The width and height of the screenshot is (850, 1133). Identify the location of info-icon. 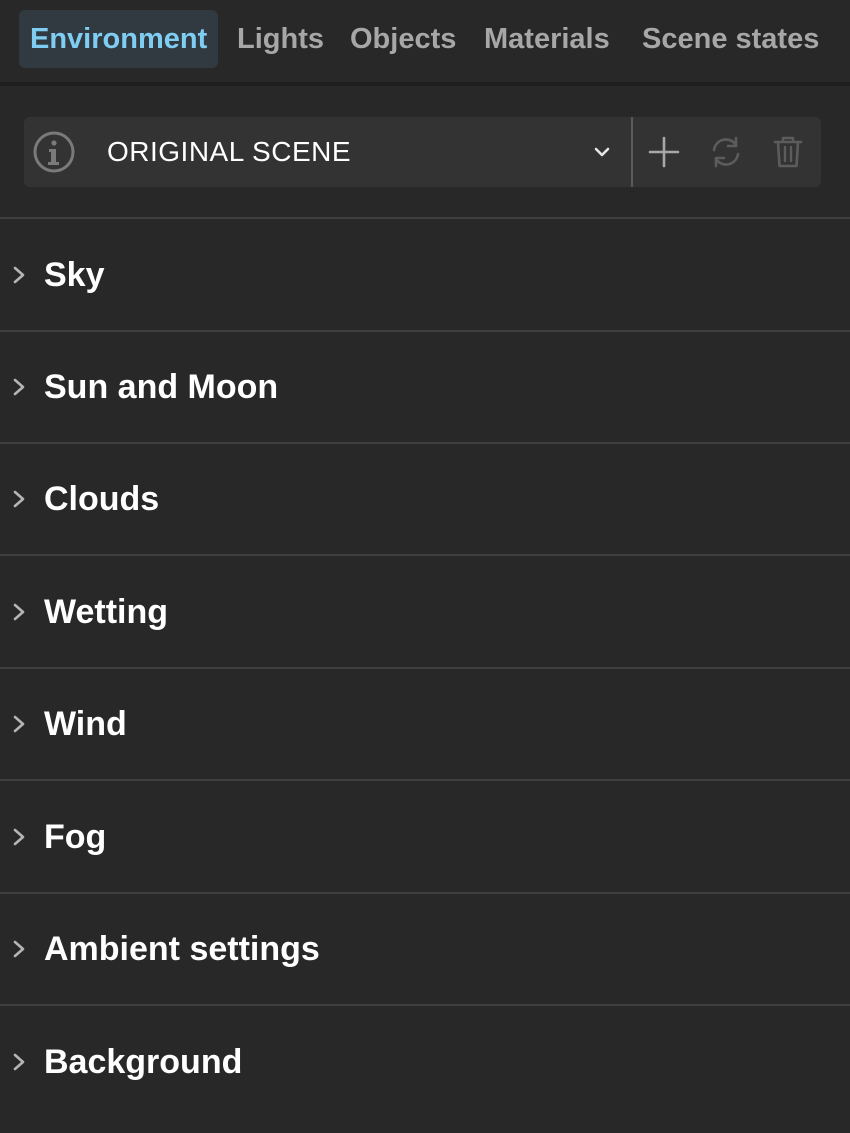
(54, 152).